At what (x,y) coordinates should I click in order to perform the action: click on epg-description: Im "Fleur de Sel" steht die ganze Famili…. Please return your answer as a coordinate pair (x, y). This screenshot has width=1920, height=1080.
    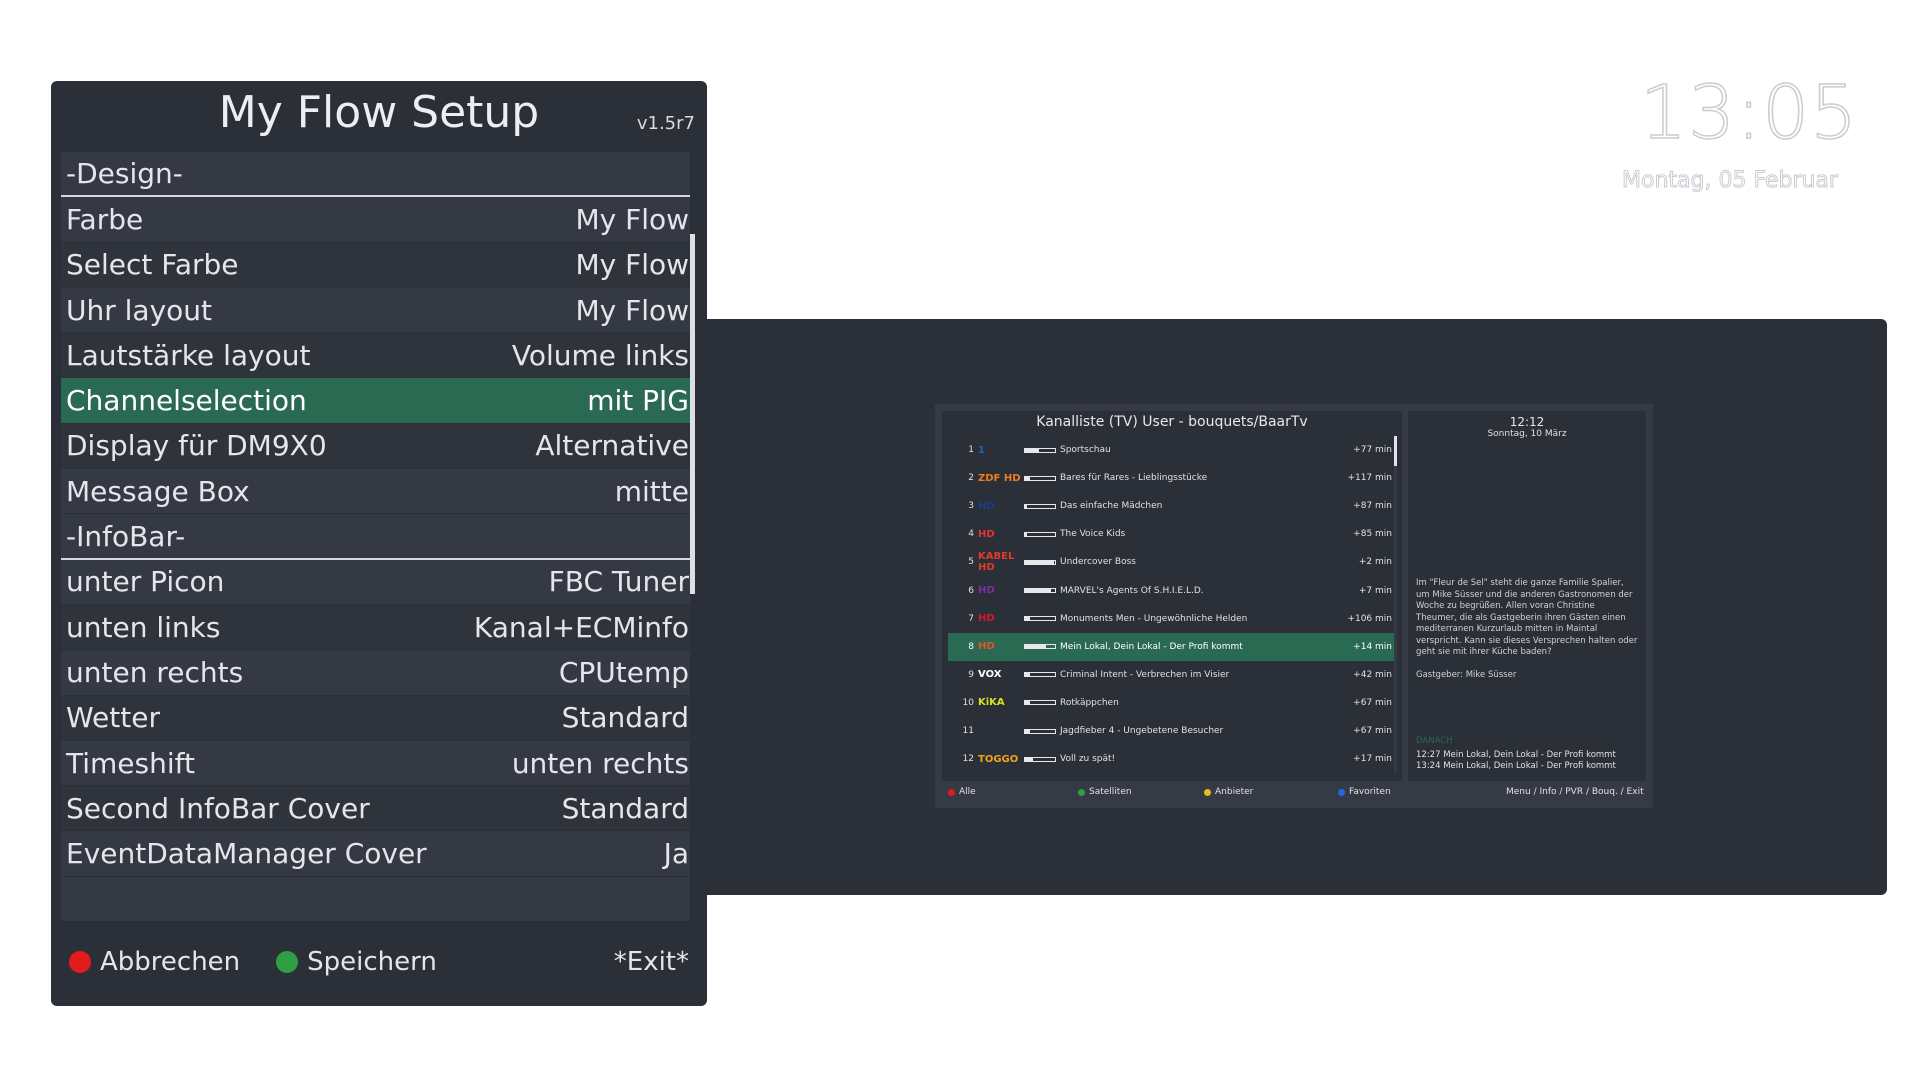
    Looking at the image, I should click on (1527, 617).